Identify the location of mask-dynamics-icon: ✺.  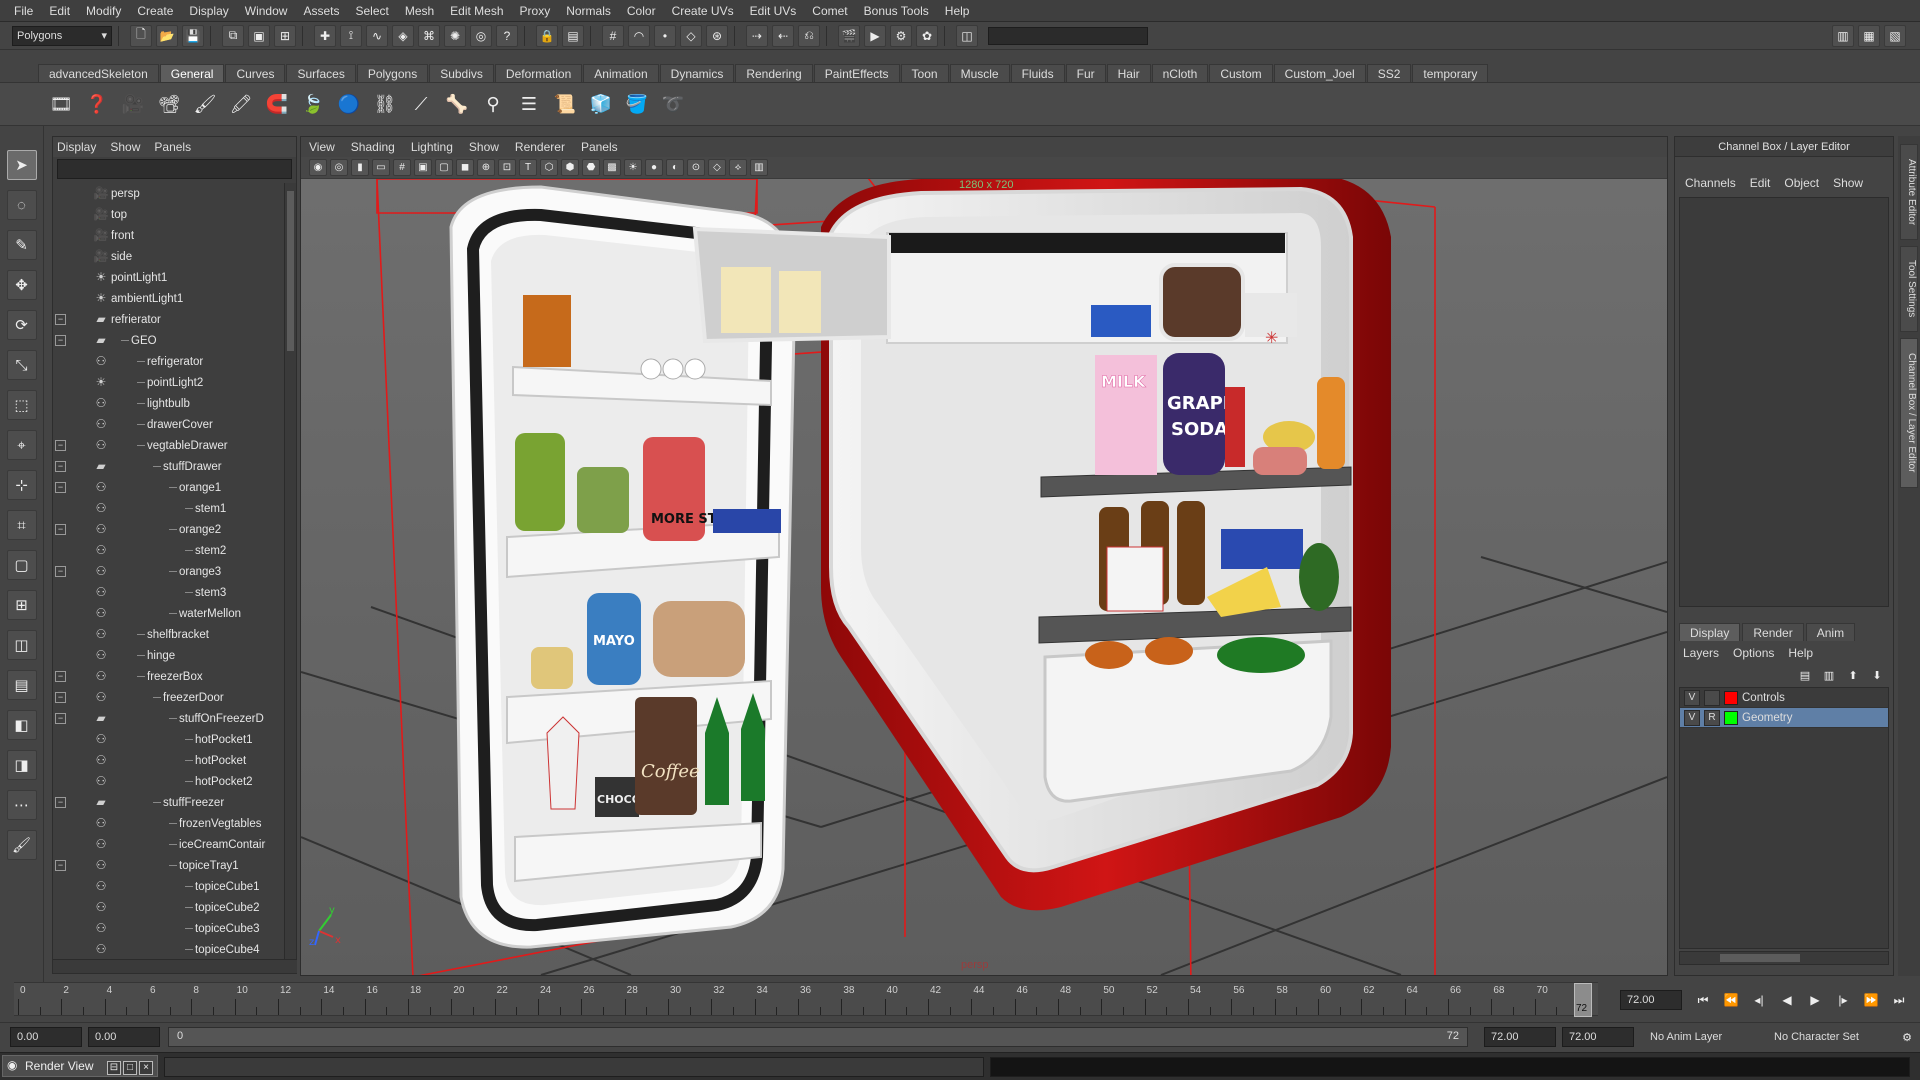
(455, 35).